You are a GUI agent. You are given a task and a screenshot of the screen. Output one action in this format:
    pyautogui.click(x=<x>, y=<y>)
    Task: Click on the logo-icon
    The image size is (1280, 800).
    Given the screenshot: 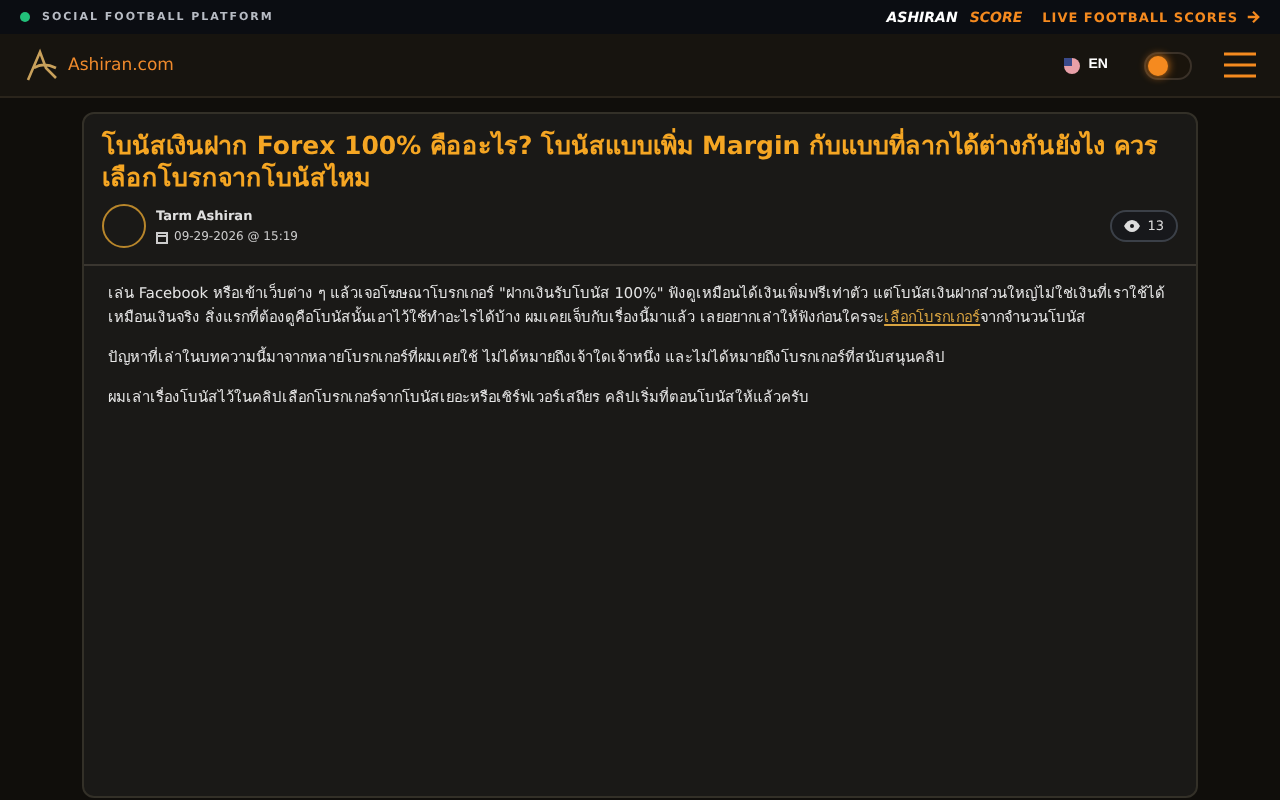 What is the action you would take?
    pyautogui.click(x=42, y=65)
    